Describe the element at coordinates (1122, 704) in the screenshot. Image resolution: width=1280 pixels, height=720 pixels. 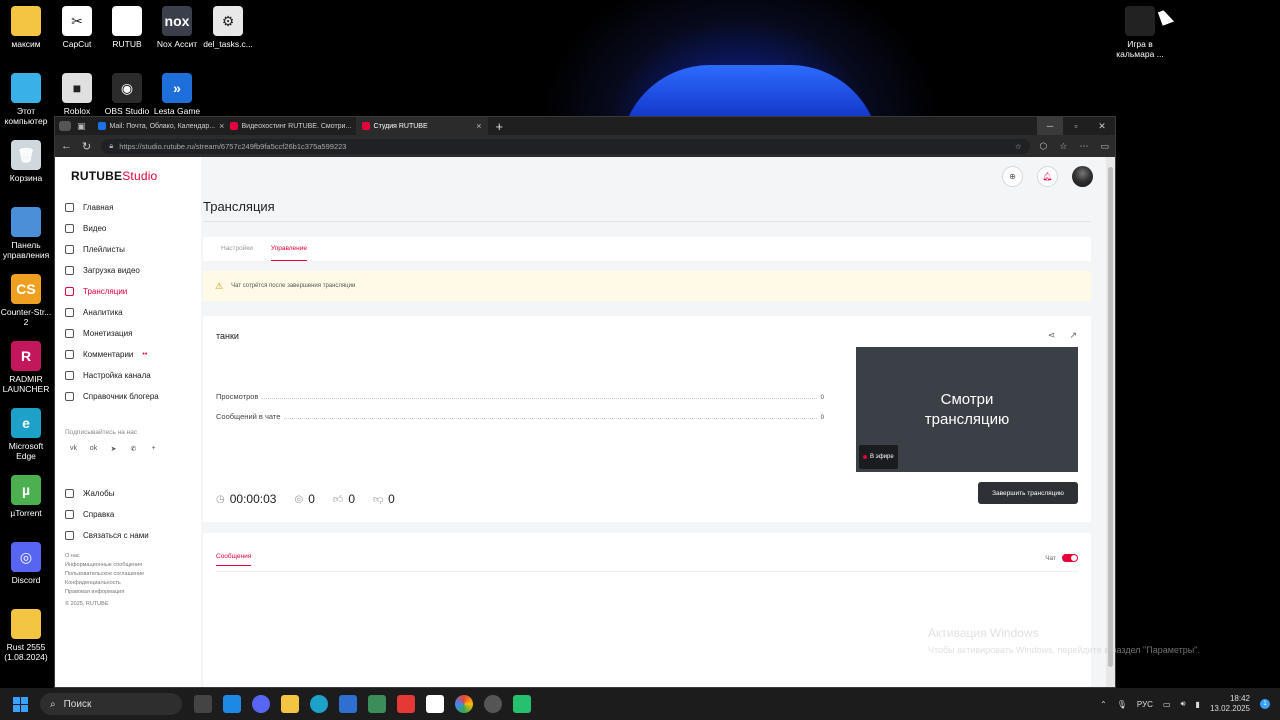
I see `microphone-icon: 🎙︎` at that location.